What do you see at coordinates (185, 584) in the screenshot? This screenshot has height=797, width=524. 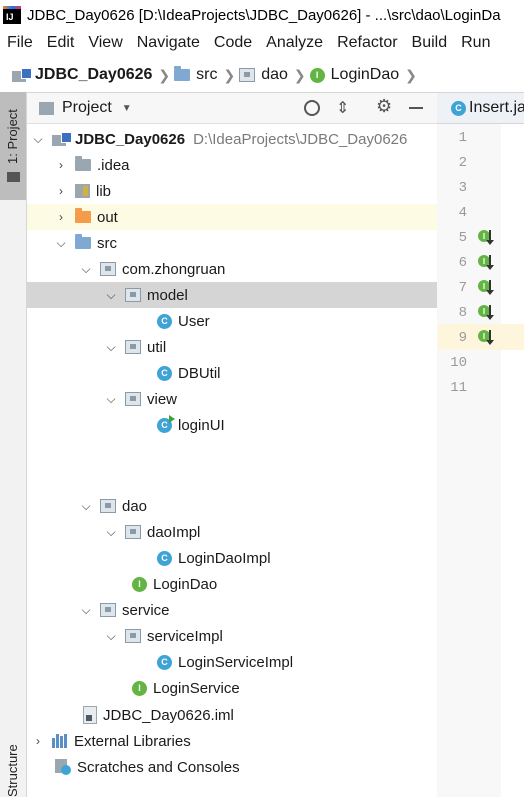 I see `tree-item-label: LoginDao` at bounding box center [185, 584].